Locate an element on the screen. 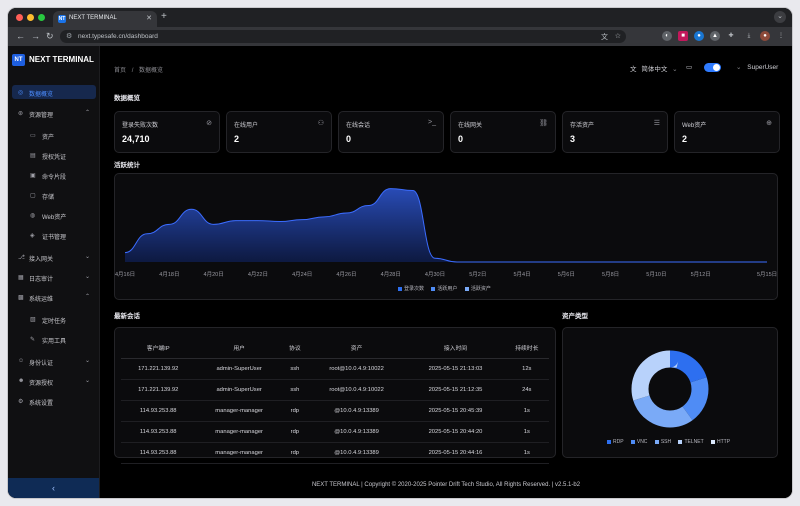 This screenshot has height=506, width=800. breadcrumb-home: 首页 is located at coordinates (120, 71).